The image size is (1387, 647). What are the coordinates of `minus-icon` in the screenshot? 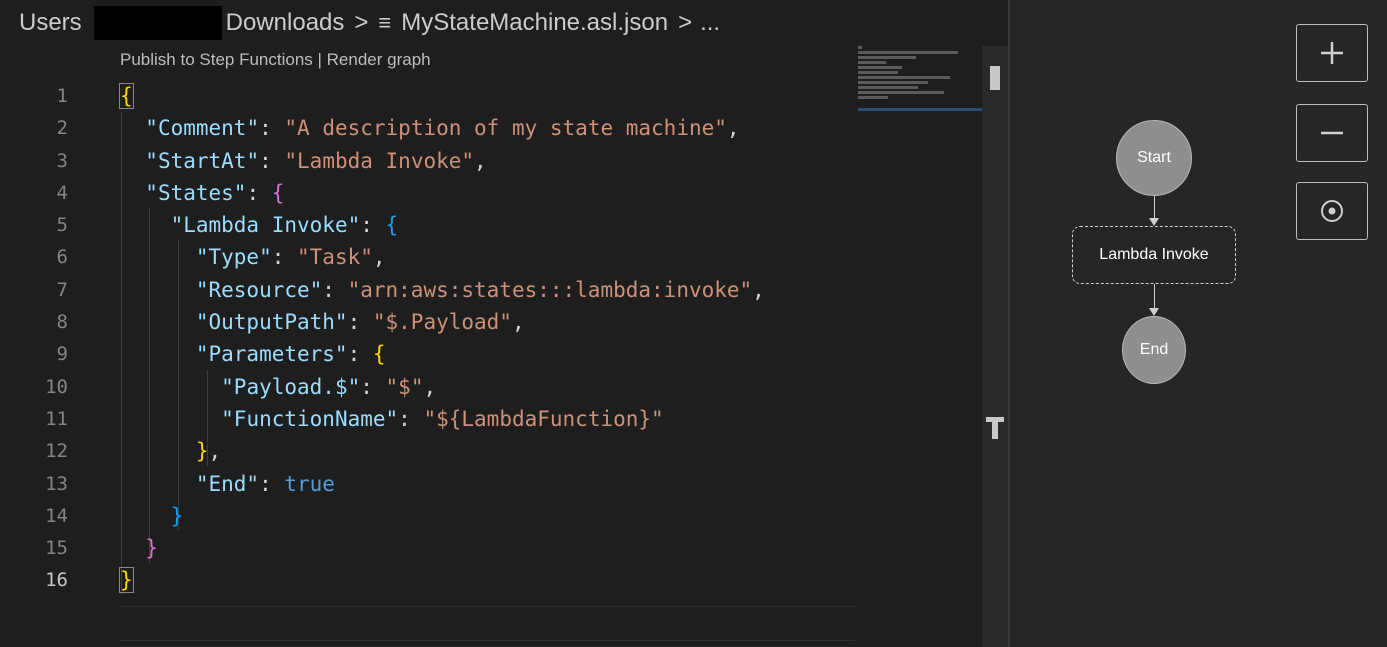 It's located at (1332, 133).